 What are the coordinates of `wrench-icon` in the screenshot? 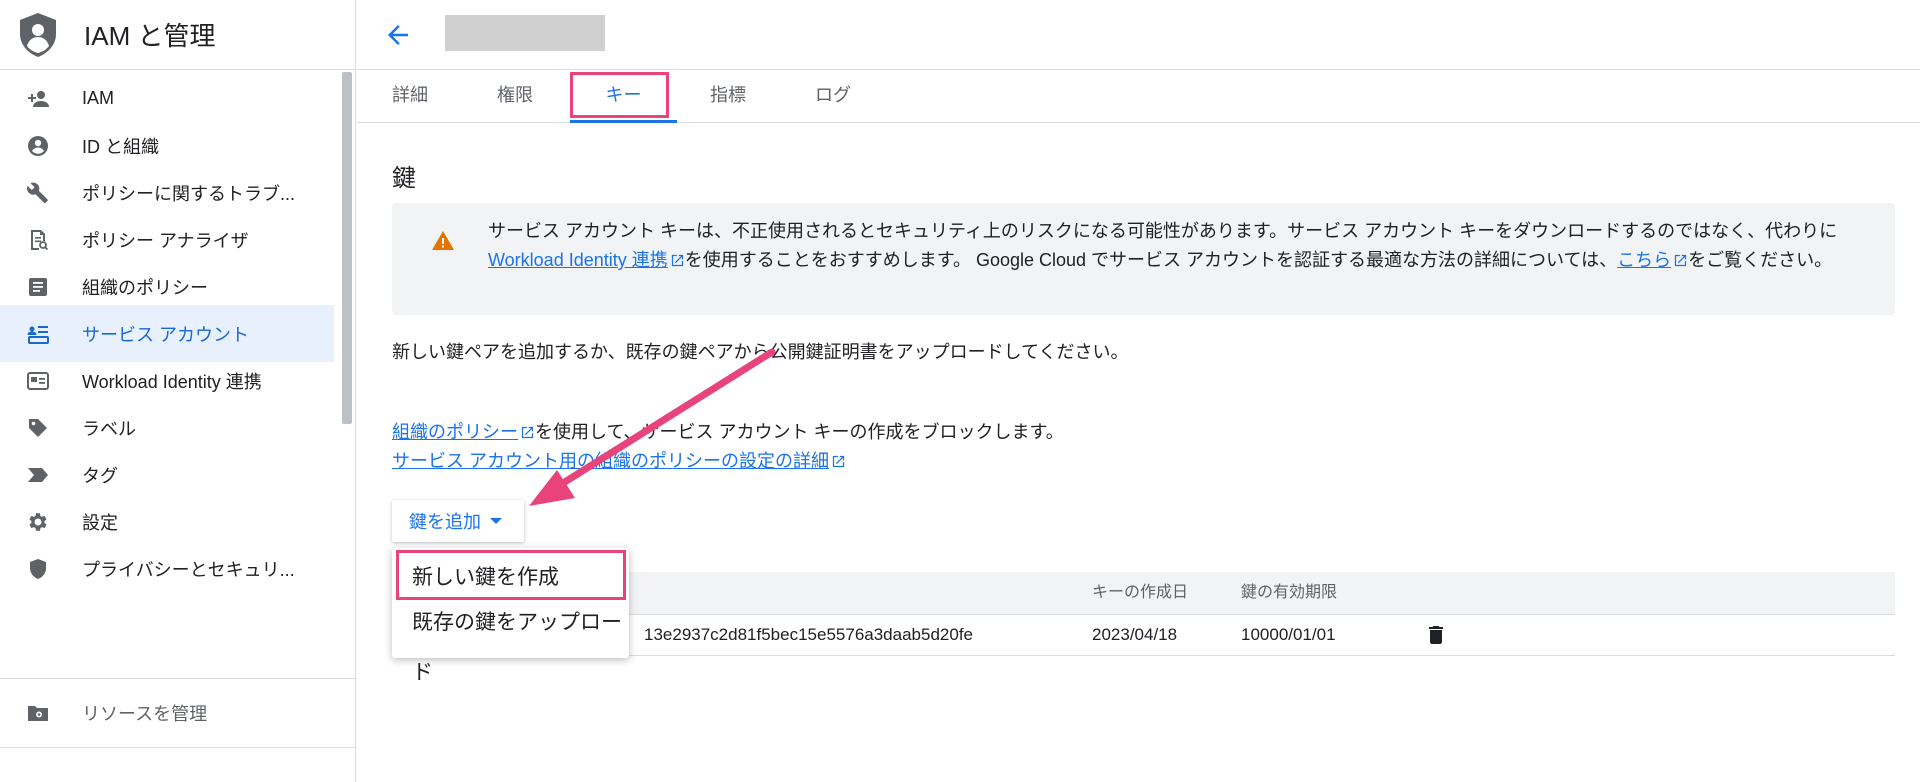 It's located at (38, 193).